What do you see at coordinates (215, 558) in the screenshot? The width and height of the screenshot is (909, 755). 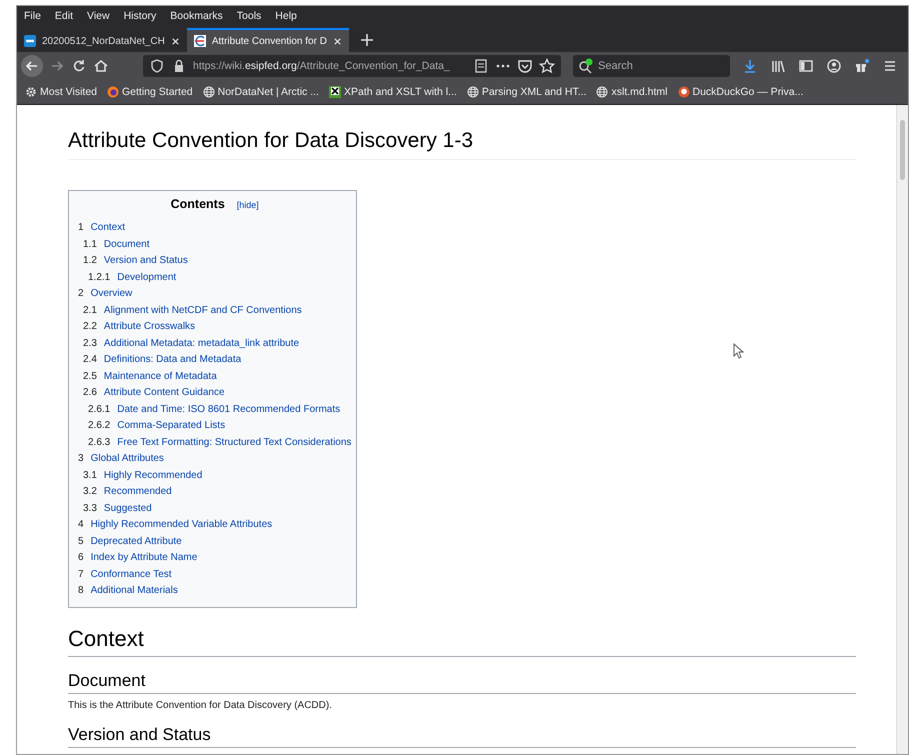 I see `toc-link: 6 Index by Attribute Name` at bounding box center [215, 558].